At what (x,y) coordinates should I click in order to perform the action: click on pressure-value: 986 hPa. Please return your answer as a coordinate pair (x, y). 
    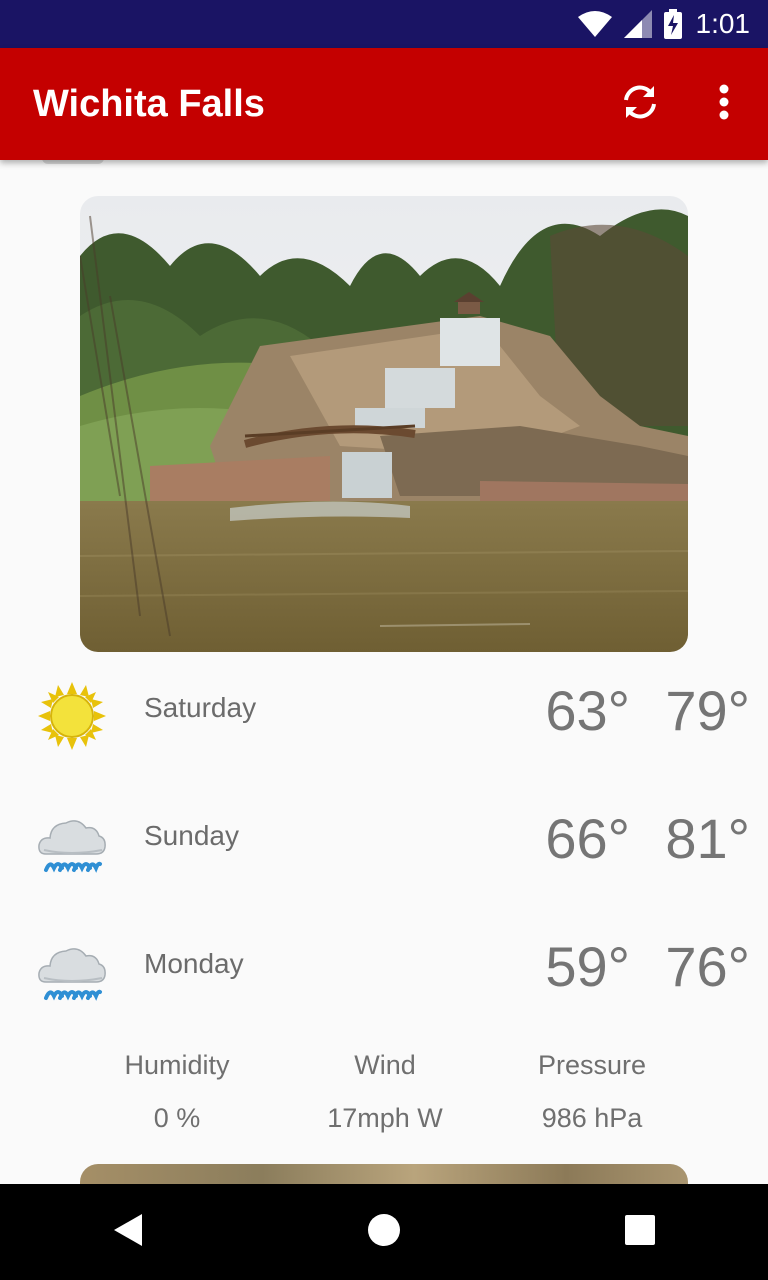
    Looking at the image, I should click on (592, 1118).